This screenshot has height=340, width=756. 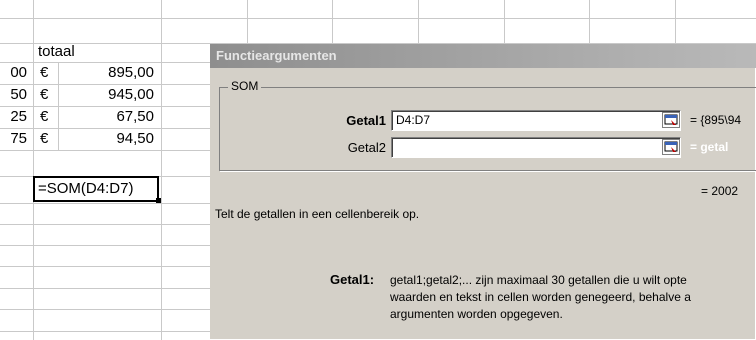 What do you see at coordinates (536, 147) in the screenshot?
I see `getal2-input` at bounding box center [536, 147].